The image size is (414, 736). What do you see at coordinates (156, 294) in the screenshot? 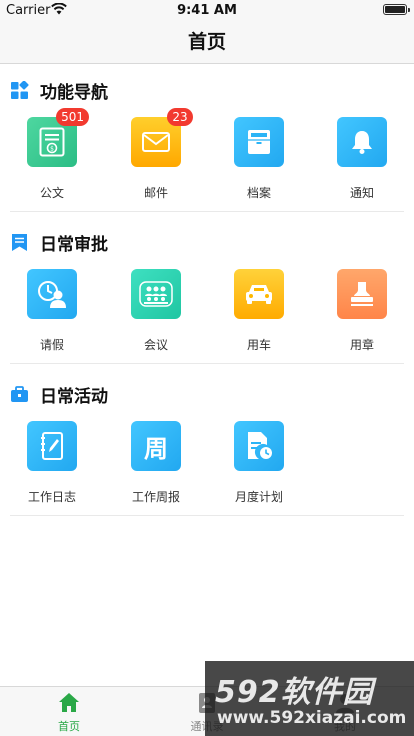
I see `meeting-icon` at bounding box center [156, 294].